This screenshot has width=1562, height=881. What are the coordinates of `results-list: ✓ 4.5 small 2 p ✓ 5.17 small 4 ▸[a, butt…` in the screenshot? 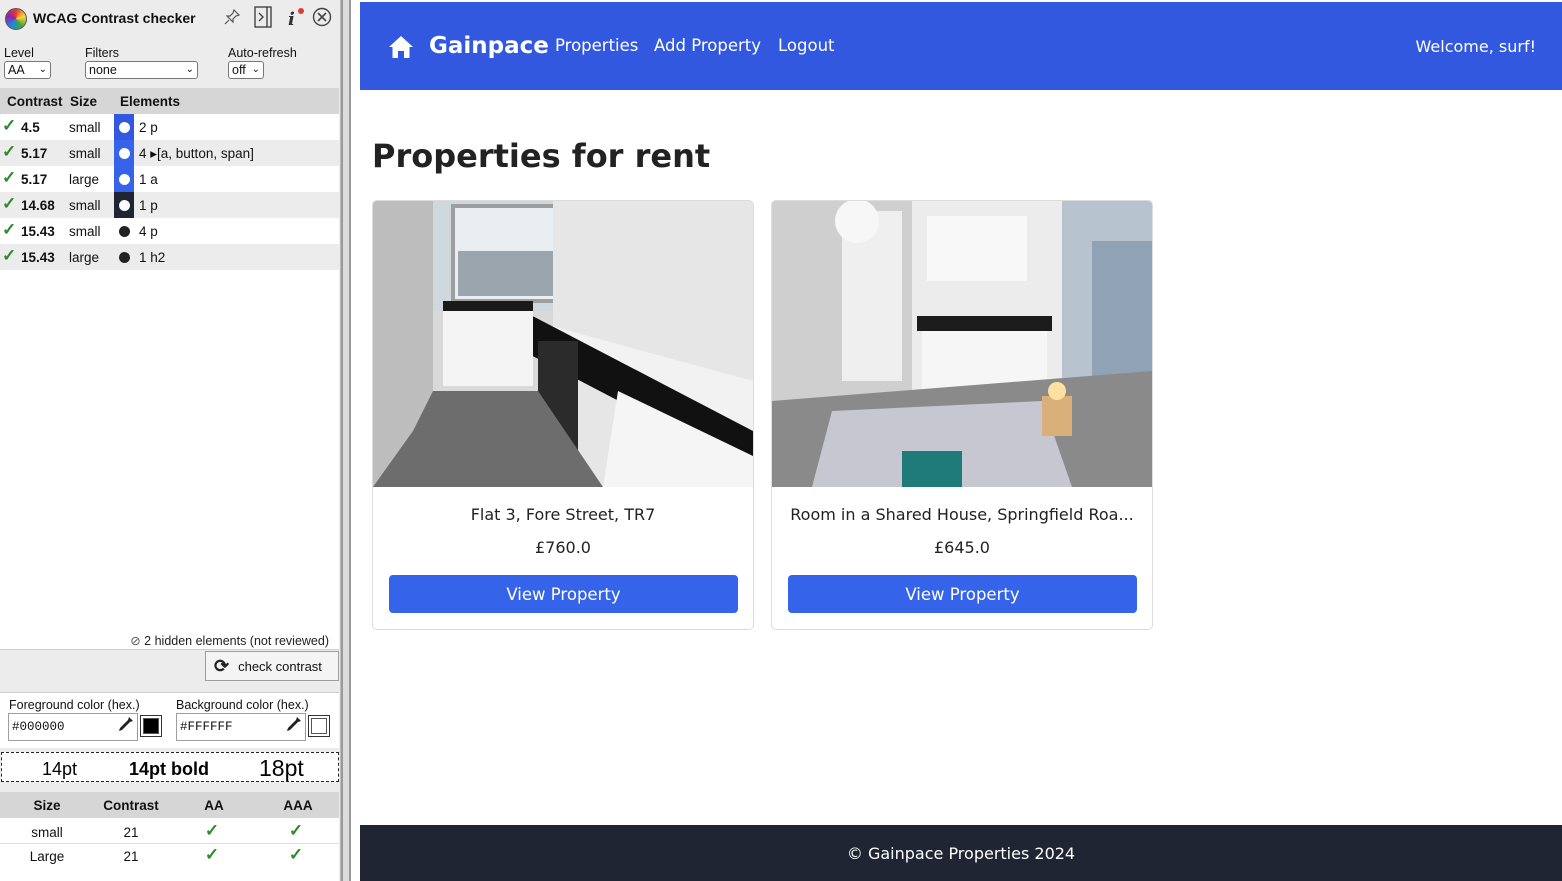 It's located at (169, 382).